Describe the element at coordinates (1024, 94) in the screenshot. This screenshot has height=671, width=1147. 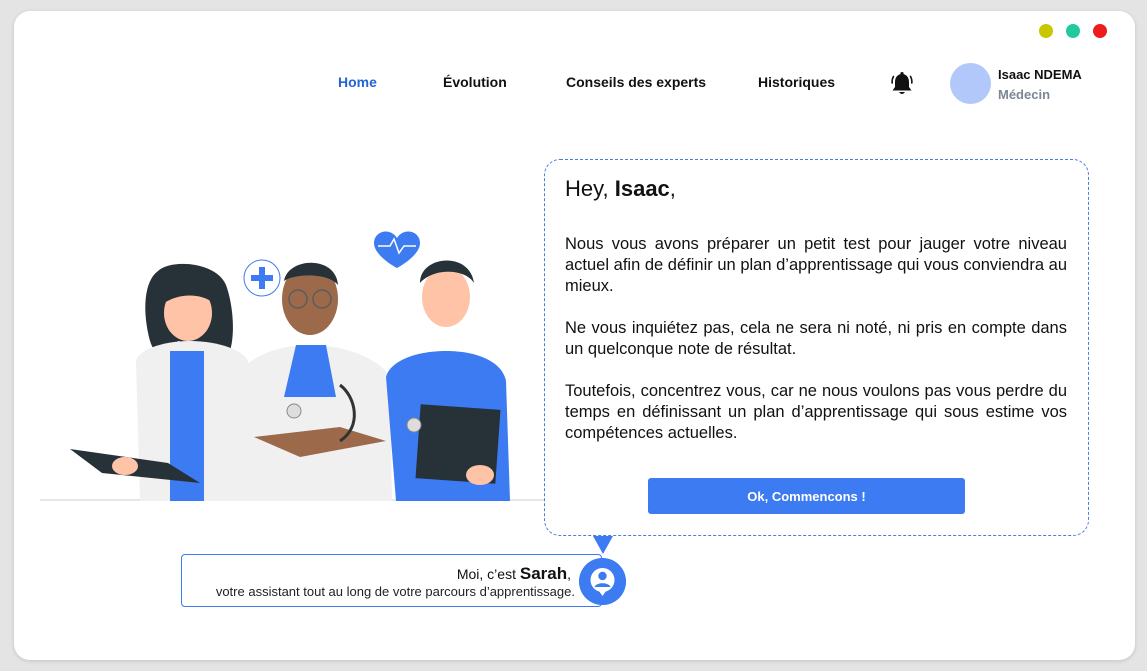
I see `user-role: Médecin` at that location.